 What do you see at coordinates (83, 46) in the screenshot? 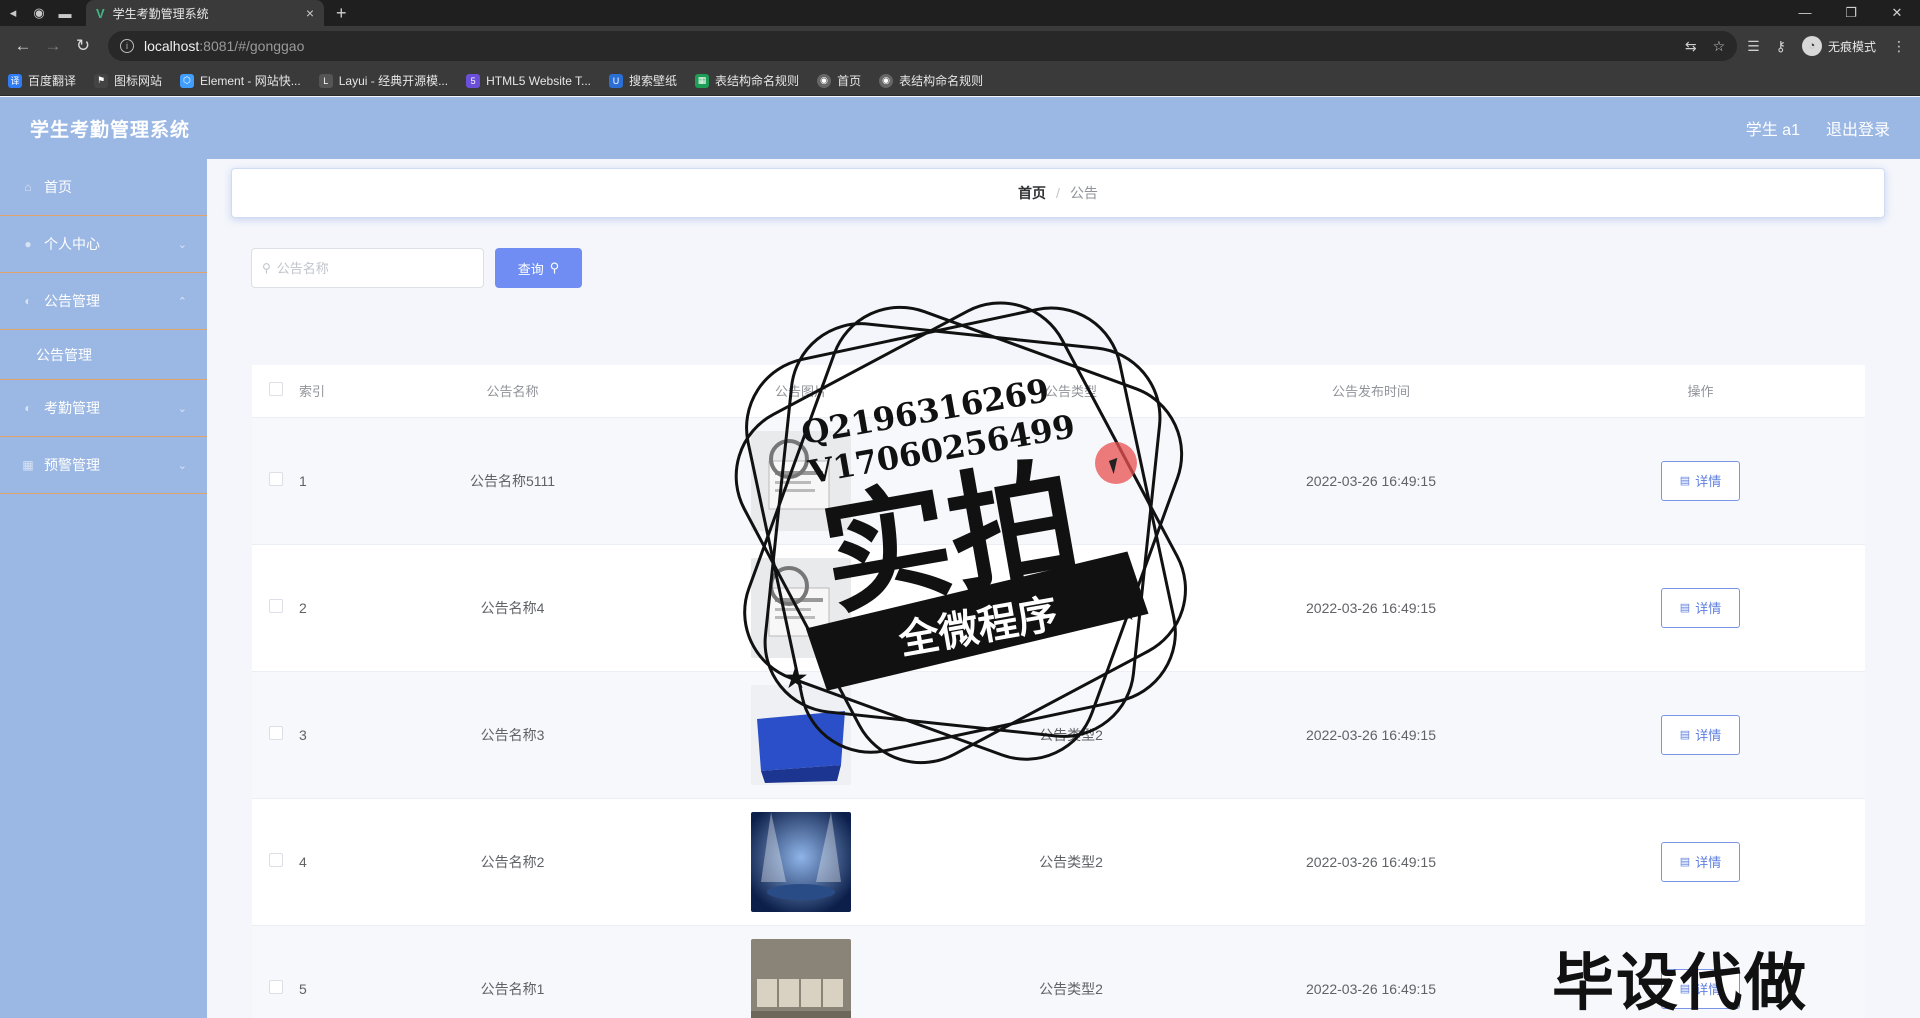
I see `reload-icon: ↻` at bounding box center [83, 46].